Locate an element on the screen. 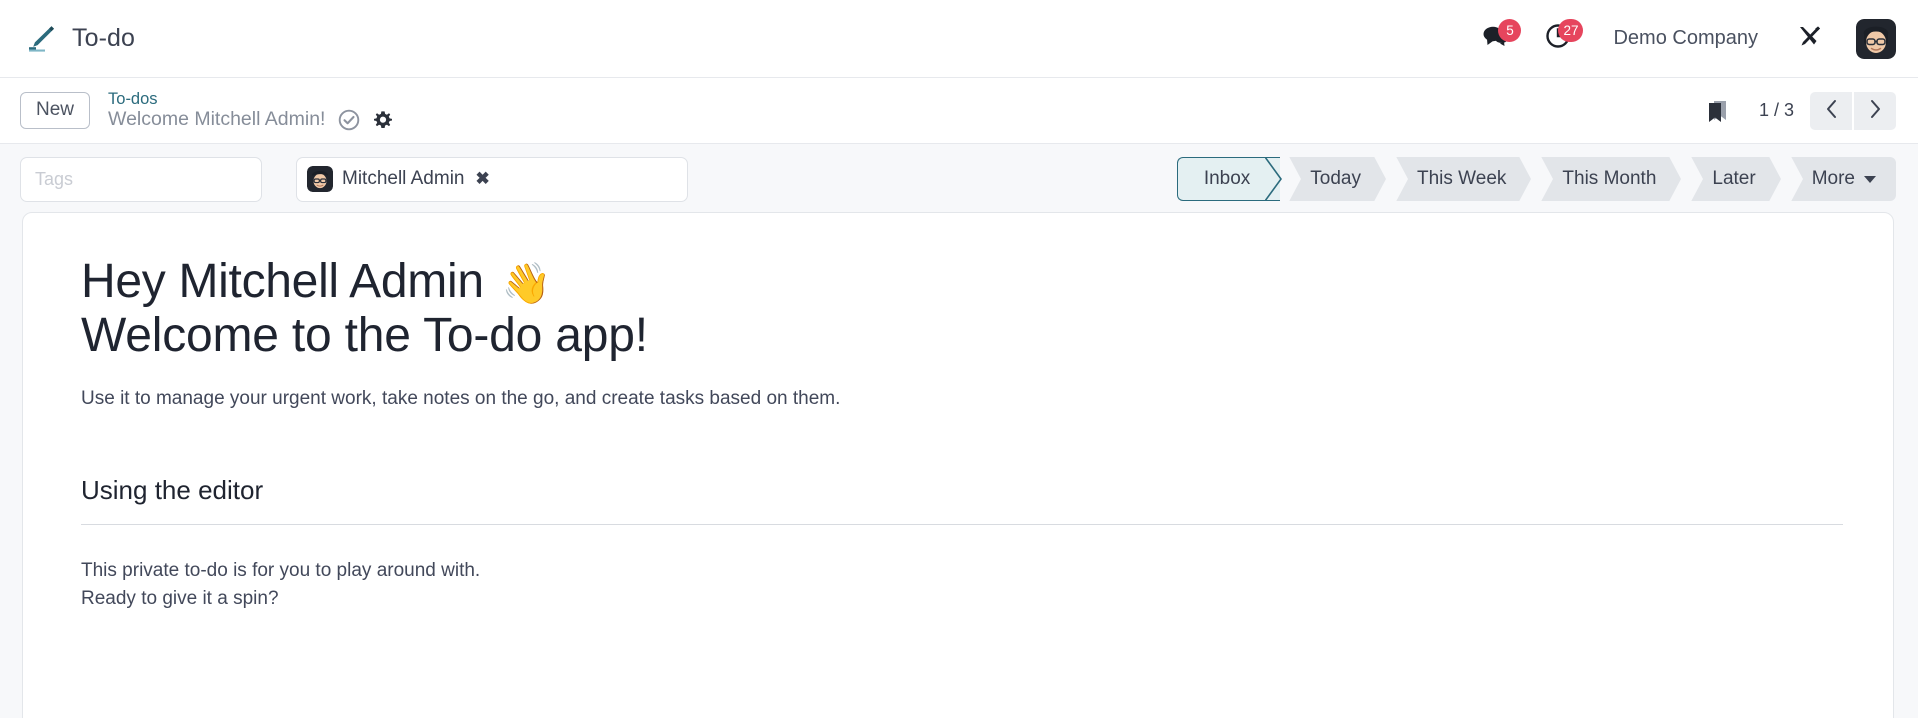 This screenshot has height=718, width=1918. app-brand: To-do is located at coordinates (79, 39).